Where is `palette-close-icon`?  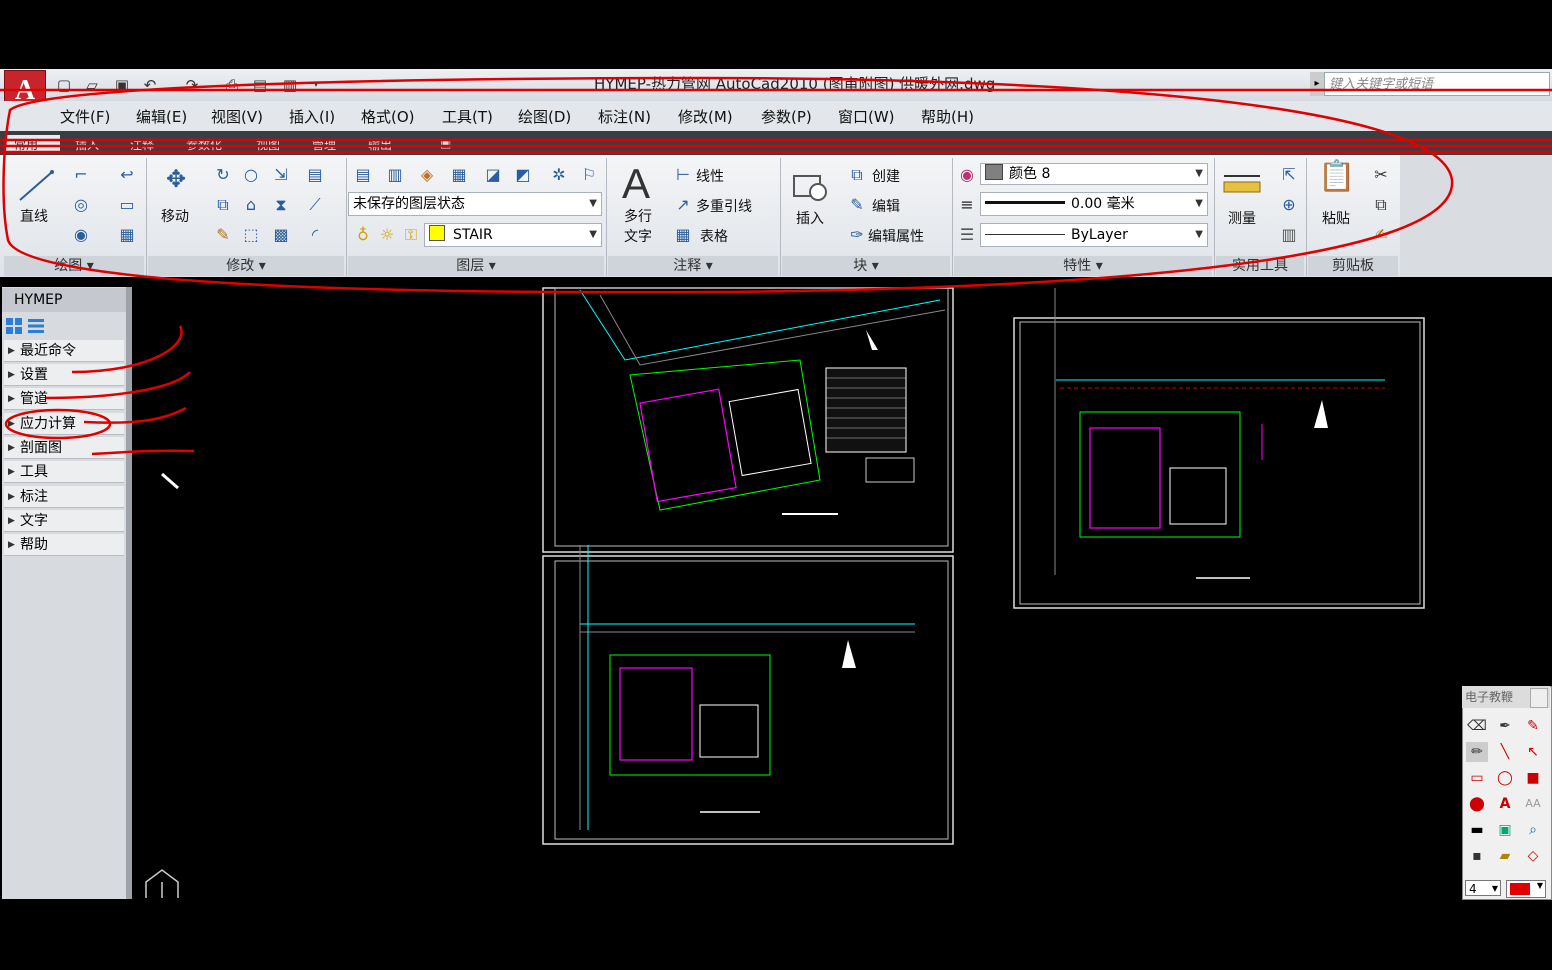
palette-close-icon is located at coordinates (1539, 698).